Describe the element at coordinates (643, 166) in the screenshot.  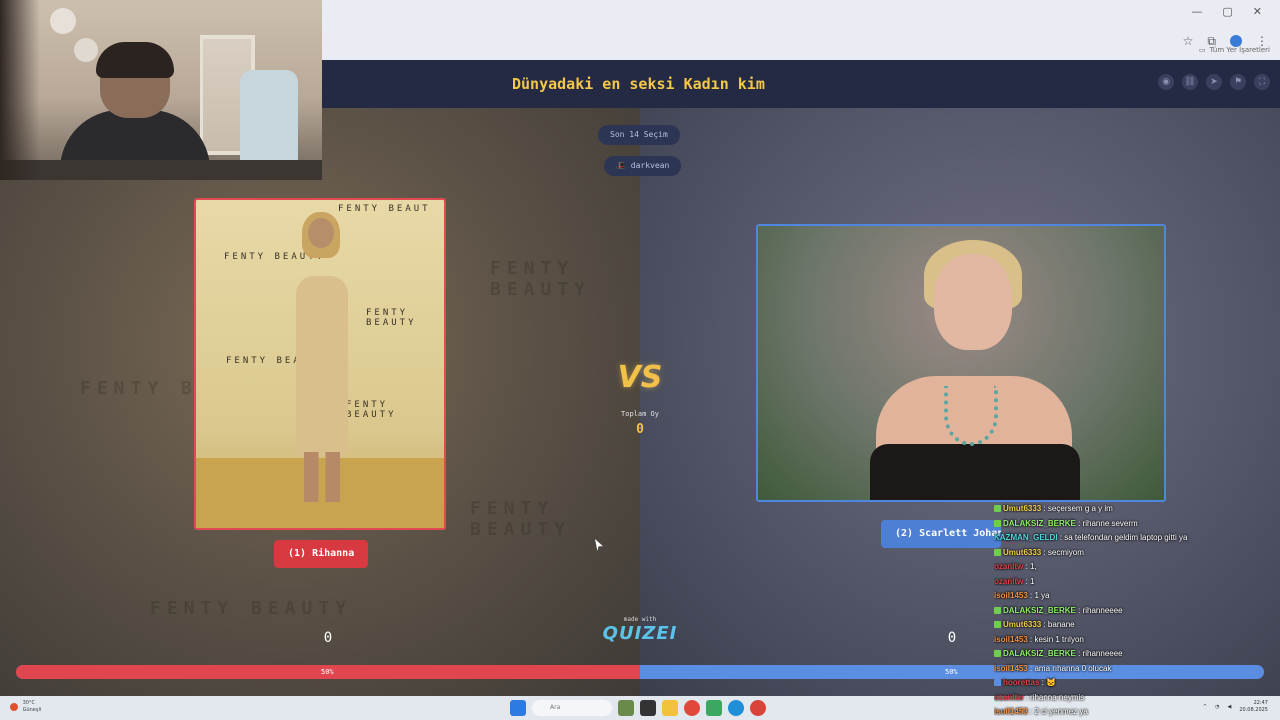
I see `user-tag: 🎩 darkvean` at that location.